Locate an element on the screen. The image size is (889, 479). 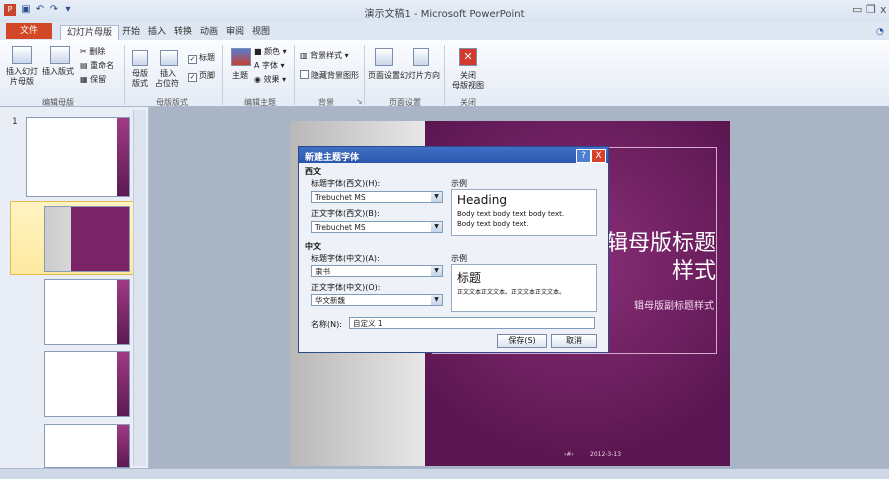
fonts-label: 字体 is located at coordinates (270, 65).